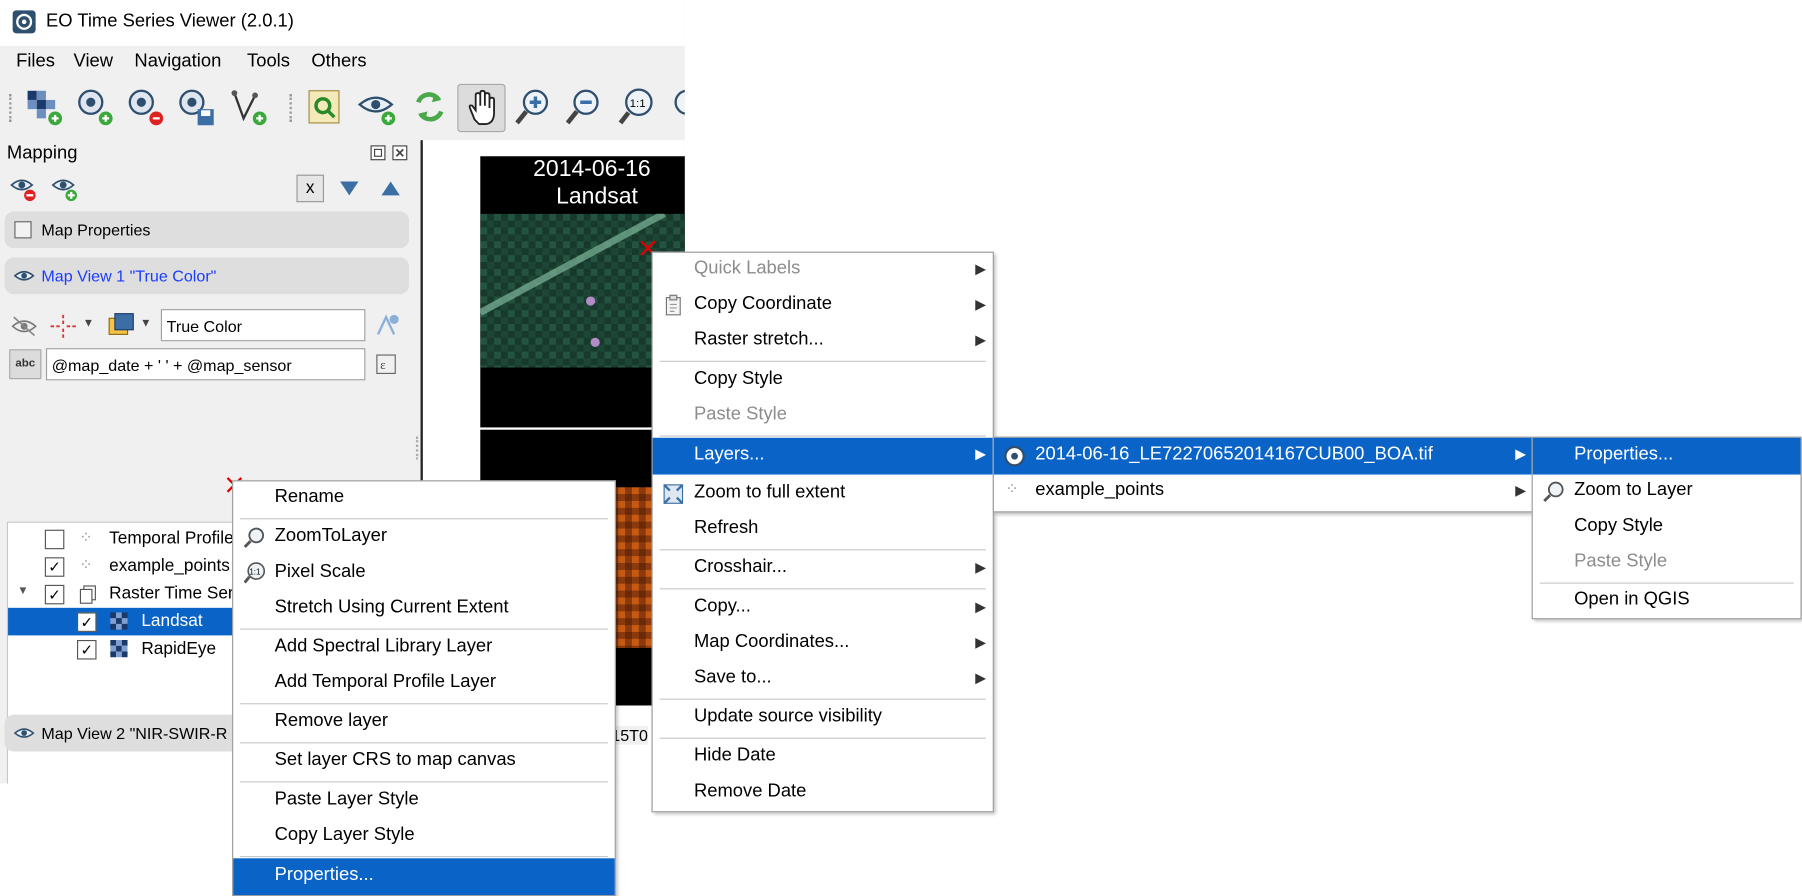 Image resolution: width=1802 pixels, height=896 pixels. I want to click on menu-tools: Tools, so click(268, 62).